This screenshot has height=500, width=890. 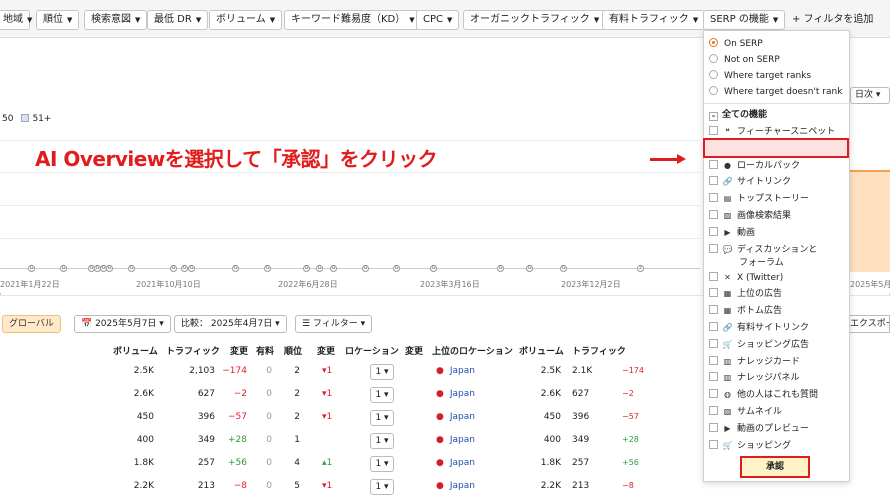 What do you see at coordinates (759, 345) in the screenshot?
I see `feature-option: 🛒 ショッピング広告` at bounding box center [759, 345].